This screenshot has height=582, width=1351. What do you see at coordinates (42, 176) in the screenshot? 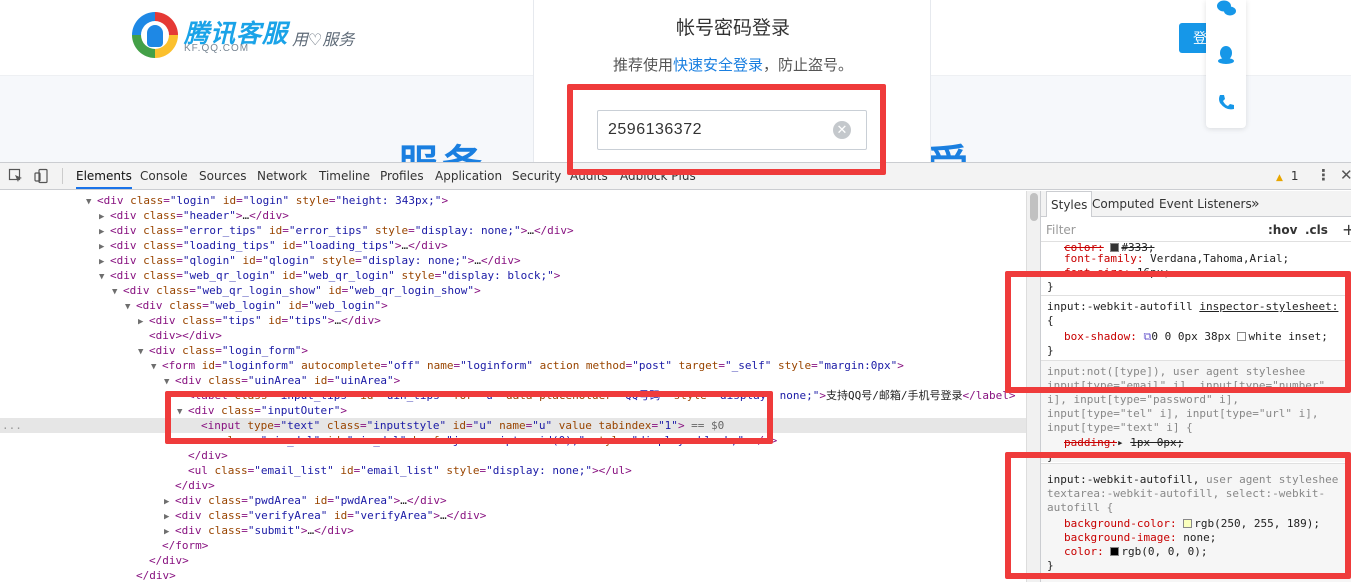
I see `device-toolbar-icon` at bounding box center [42, 176].